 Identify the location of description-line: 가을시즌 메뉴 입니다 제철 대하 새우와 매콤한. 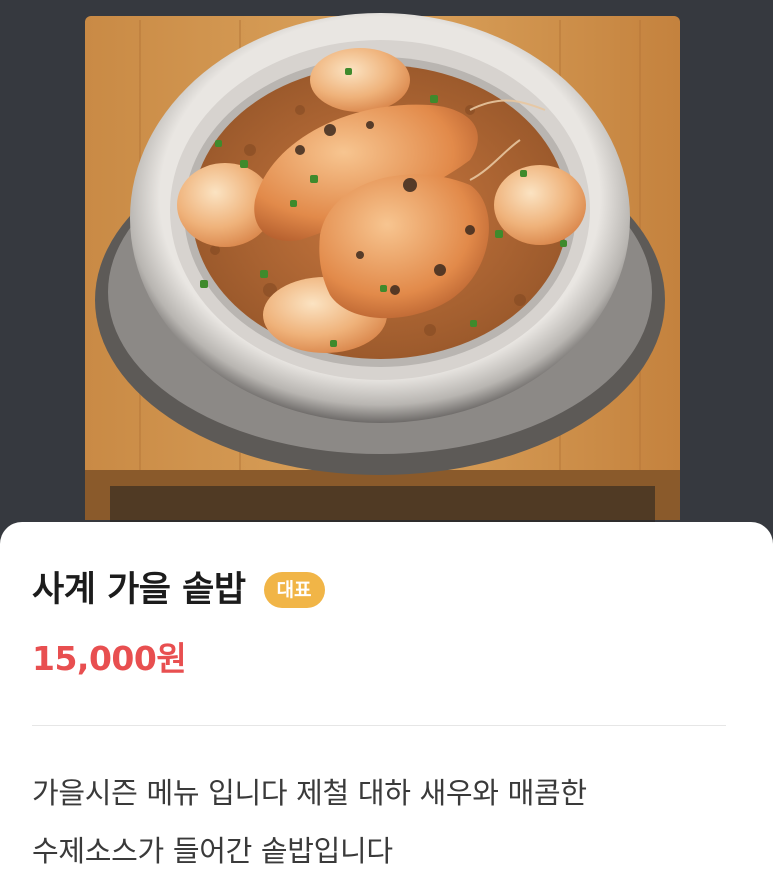
(309, 793).